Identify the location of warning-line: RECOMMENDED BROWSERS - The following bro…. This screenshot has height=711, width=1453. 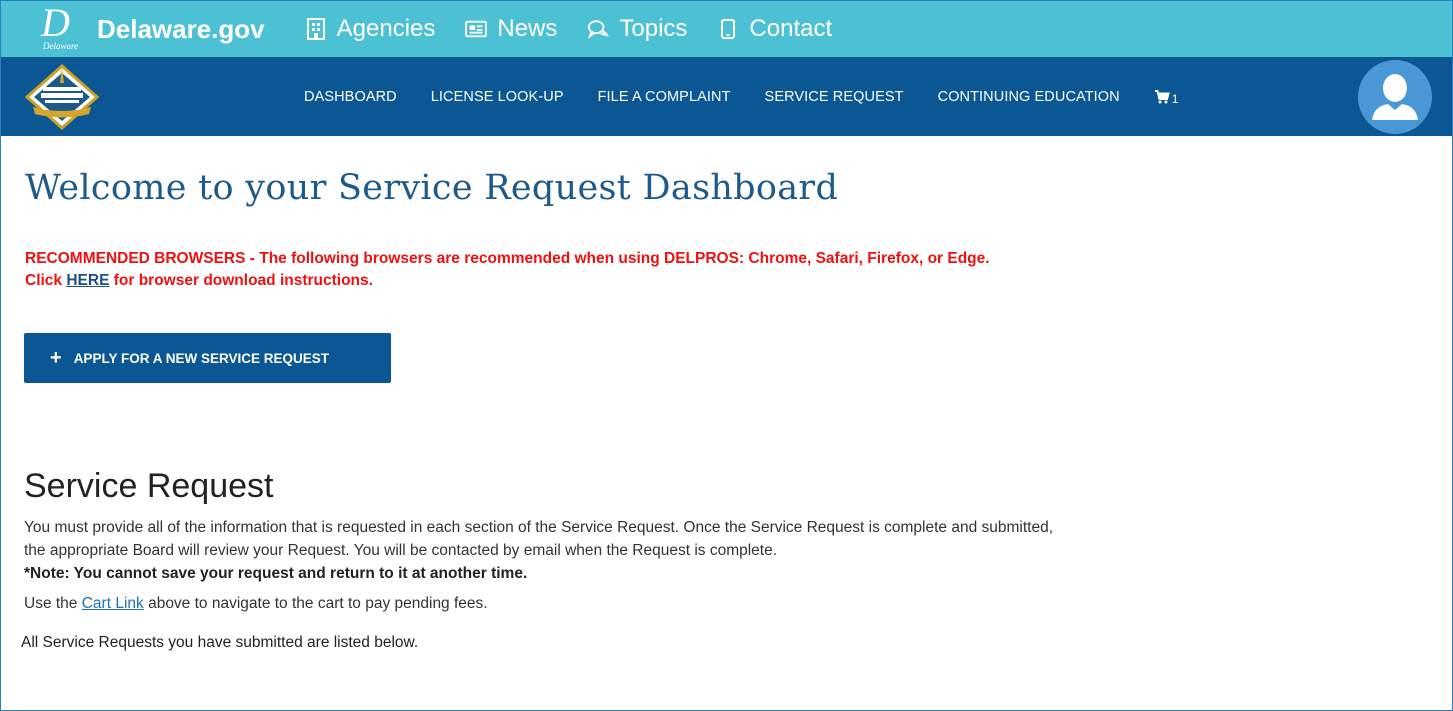
(507, 258).